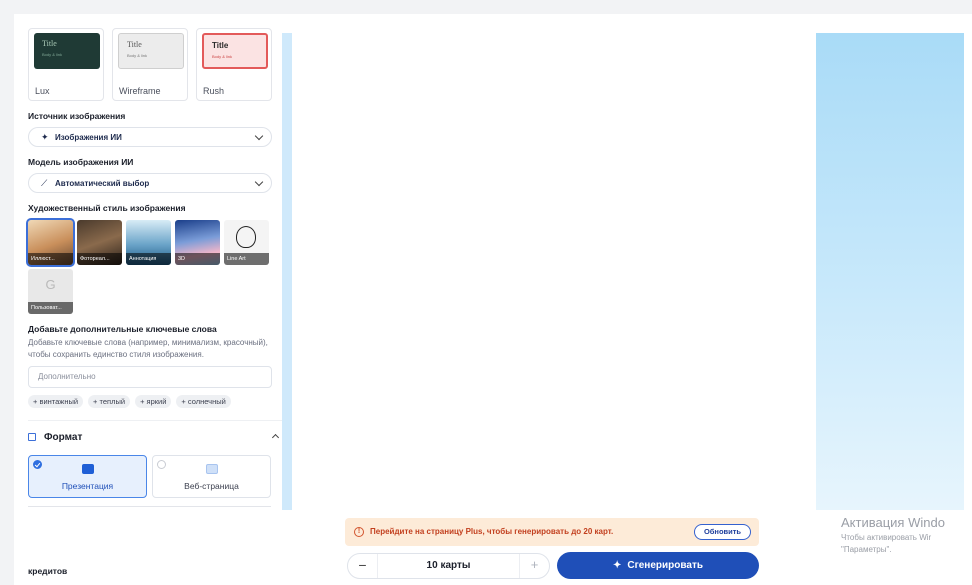  Describe the element at coordinates (246, 259) in the screenshot. I see `style-tile-caption: Line Art` at that location.